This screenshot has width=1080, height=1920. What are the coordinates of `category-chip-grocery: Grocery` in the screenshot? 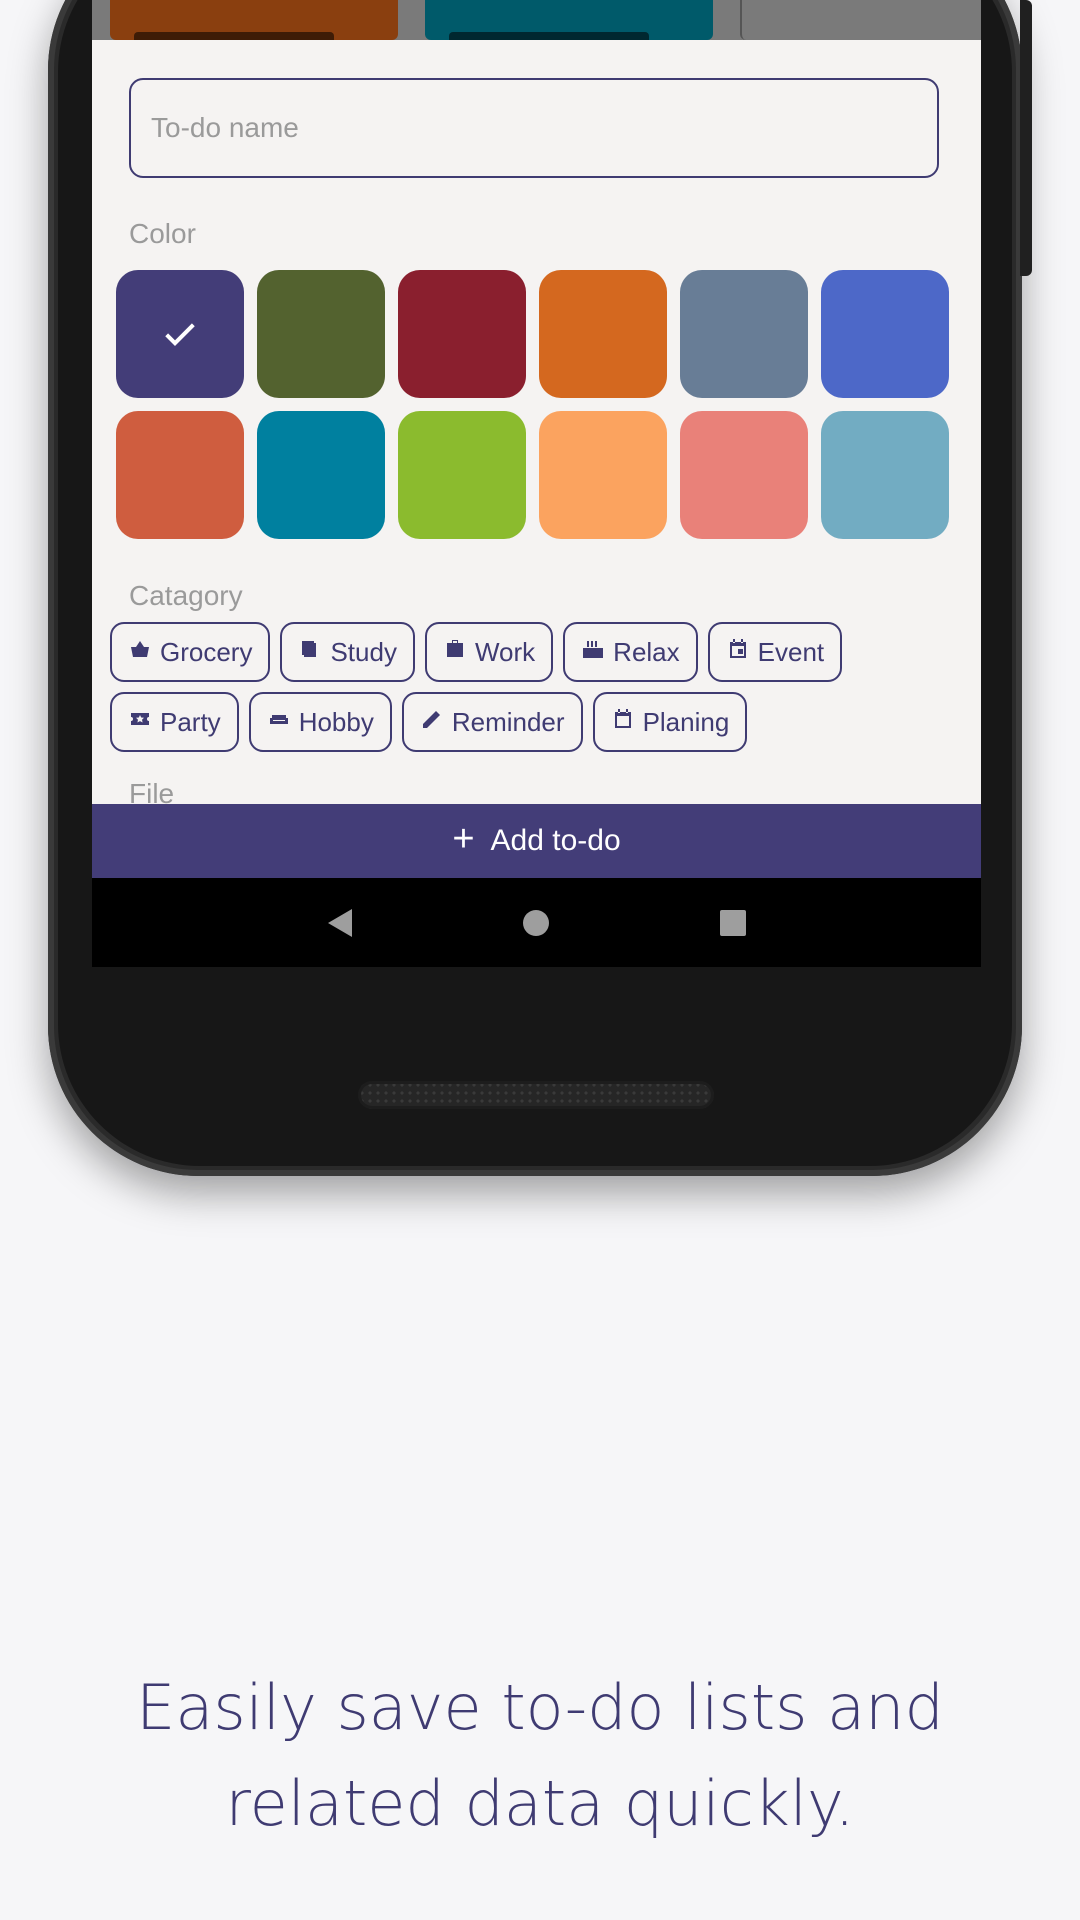 It's located at (190, 652).